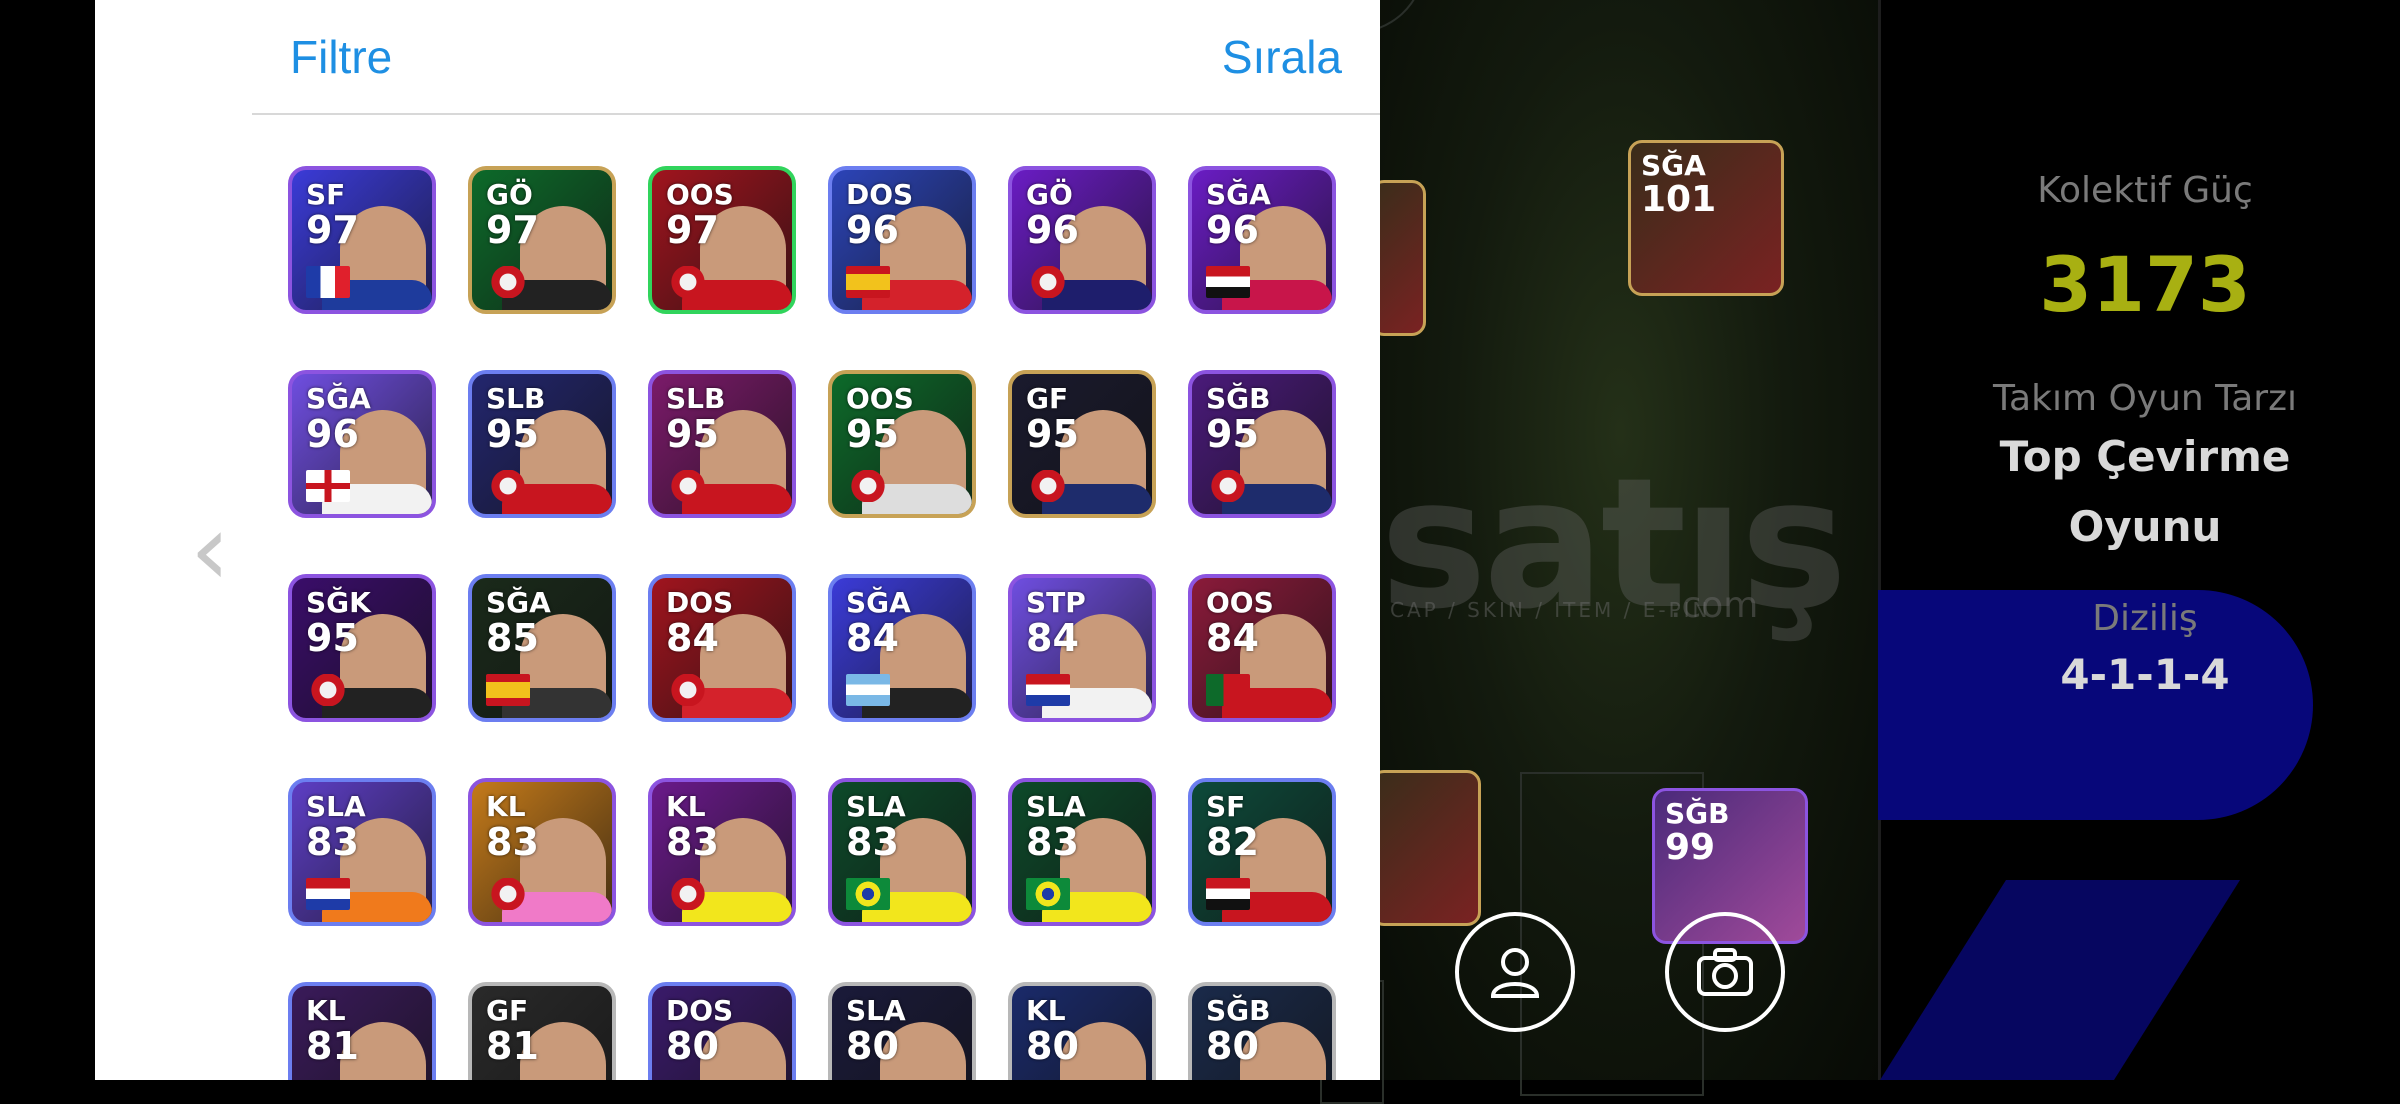 The image size is (2400, 1104). What do you see at coordinates (2145, 618) in the screenshot?
I see `formation-label: Diziliş` at bounding box center [2145, 618].